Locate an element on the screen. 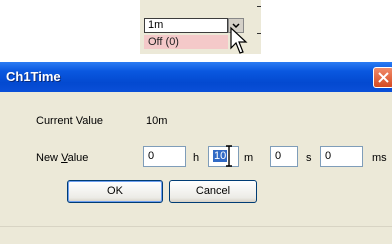 The image size is (392, 244). ok-button: OK is located at coordinates (115, 191).